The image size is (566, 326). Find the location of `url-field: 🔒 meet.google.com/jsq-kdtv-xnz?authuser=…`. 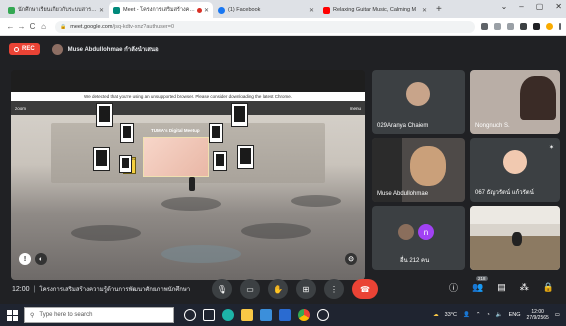

url-field: 🔒 meet.google.com/jsq-kdtv-xnz?authuser=… is located at coordinates (265, 26).